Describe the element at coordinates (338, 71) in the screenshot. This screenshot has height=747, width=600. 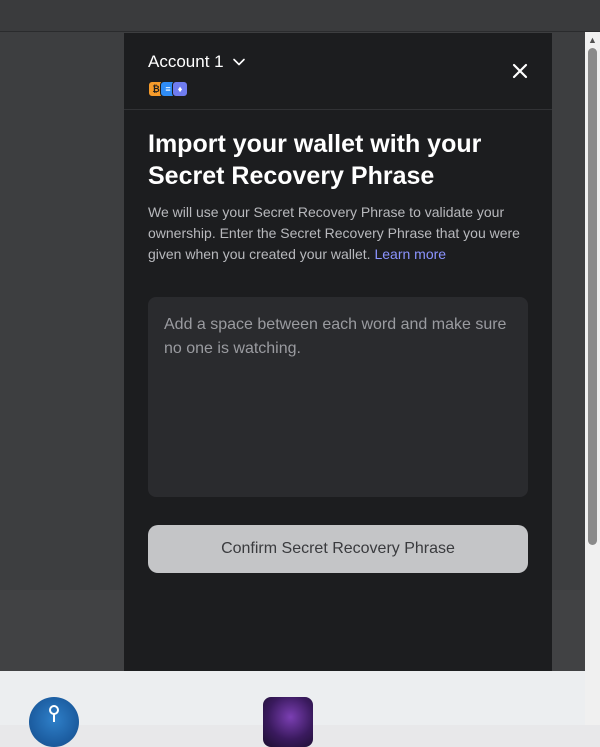
I see `modal-header: Account 1 ₿ ≡ ♦` at that location.